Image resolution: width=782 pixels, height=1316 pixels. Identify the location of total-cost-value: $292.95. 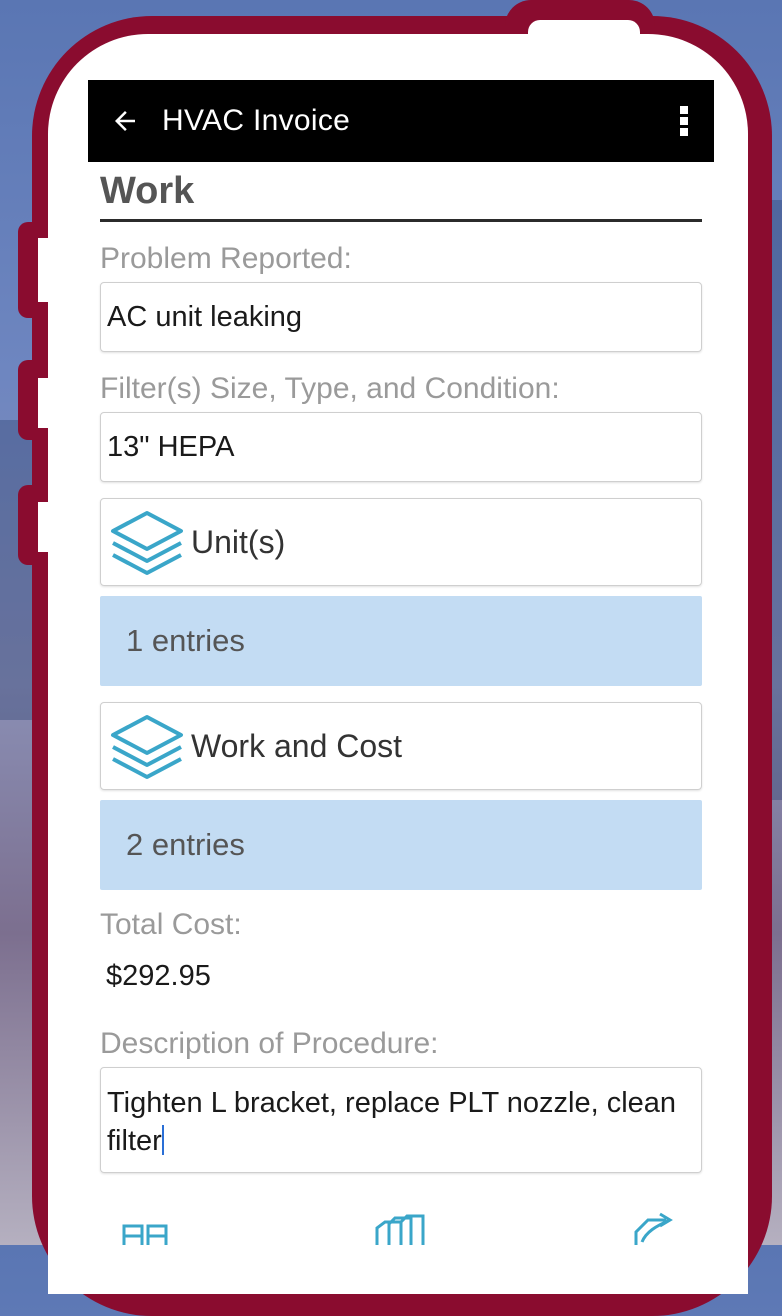
(158, 976).